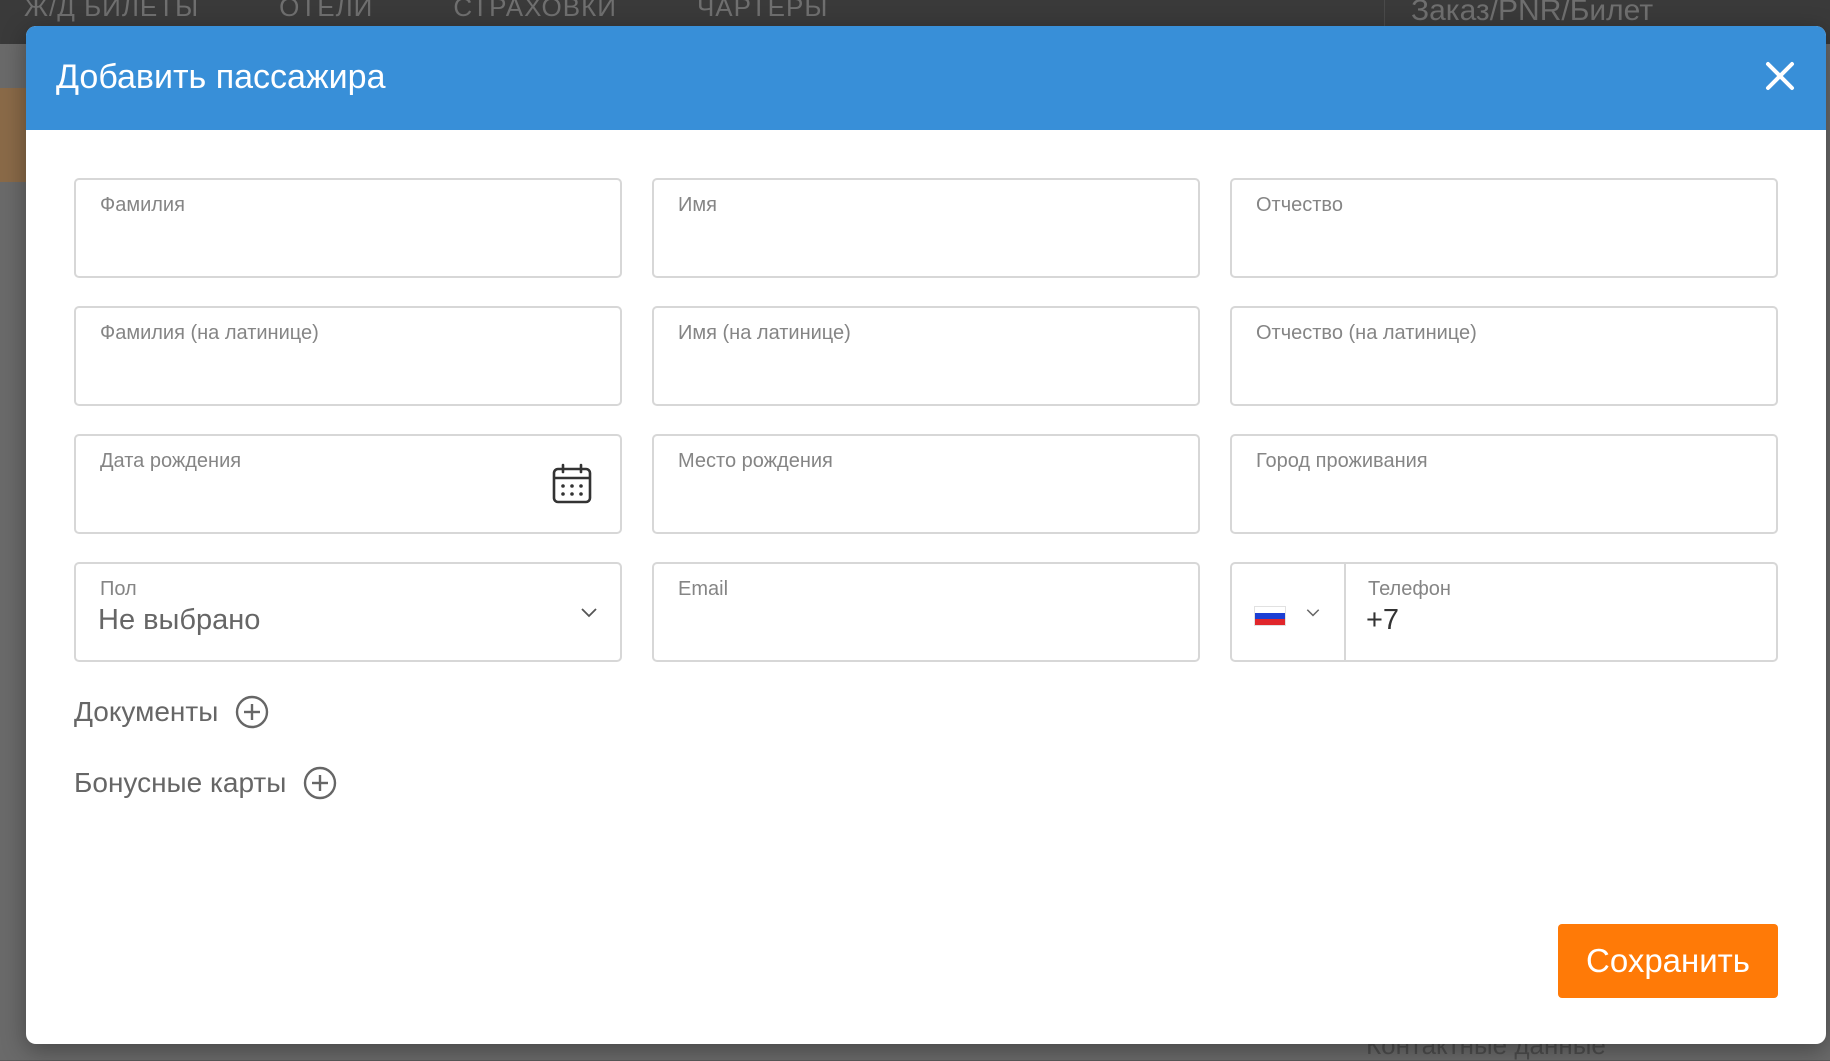  Describe the element at coordinates (171, 461) in the screenshot. I see `birth-date-label: Дата рождения` at that location.